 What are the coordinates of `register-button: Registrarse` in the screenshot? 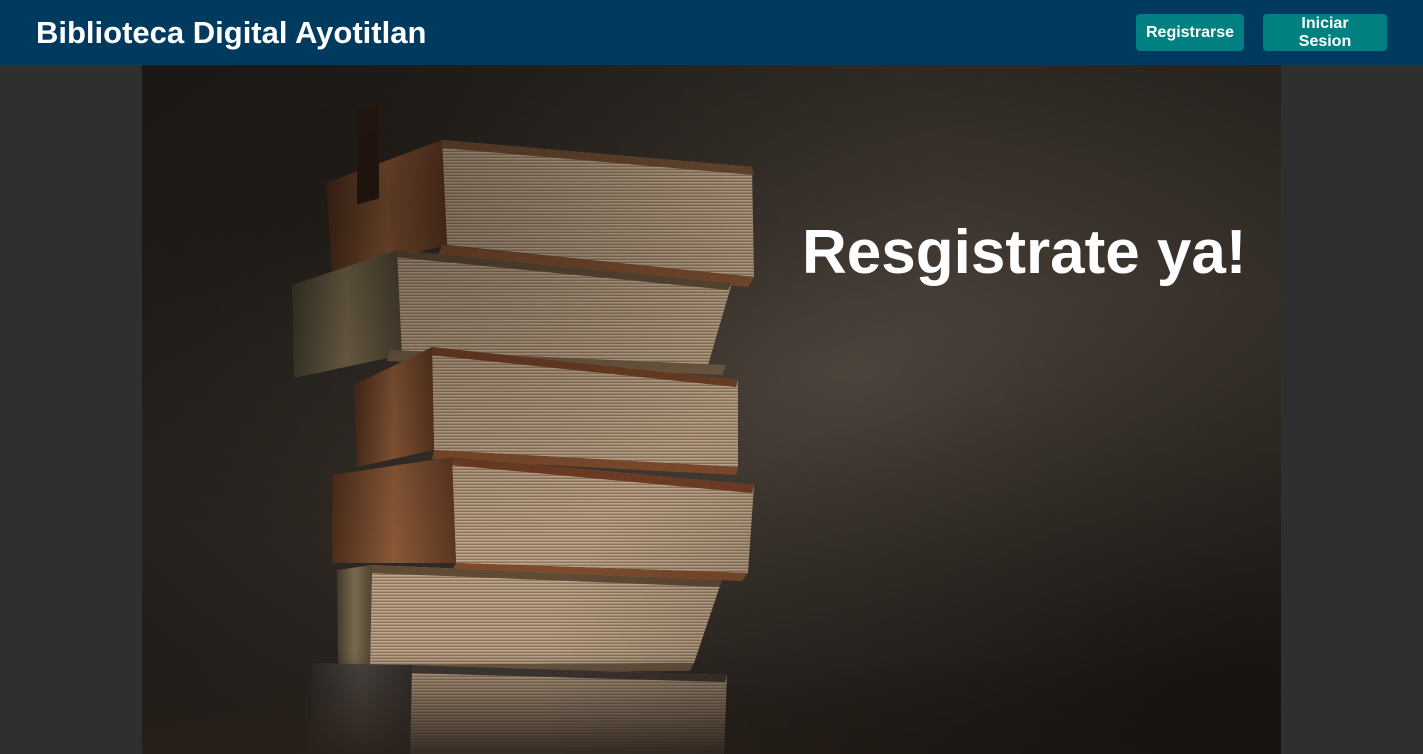 It's located at (1190, 32).